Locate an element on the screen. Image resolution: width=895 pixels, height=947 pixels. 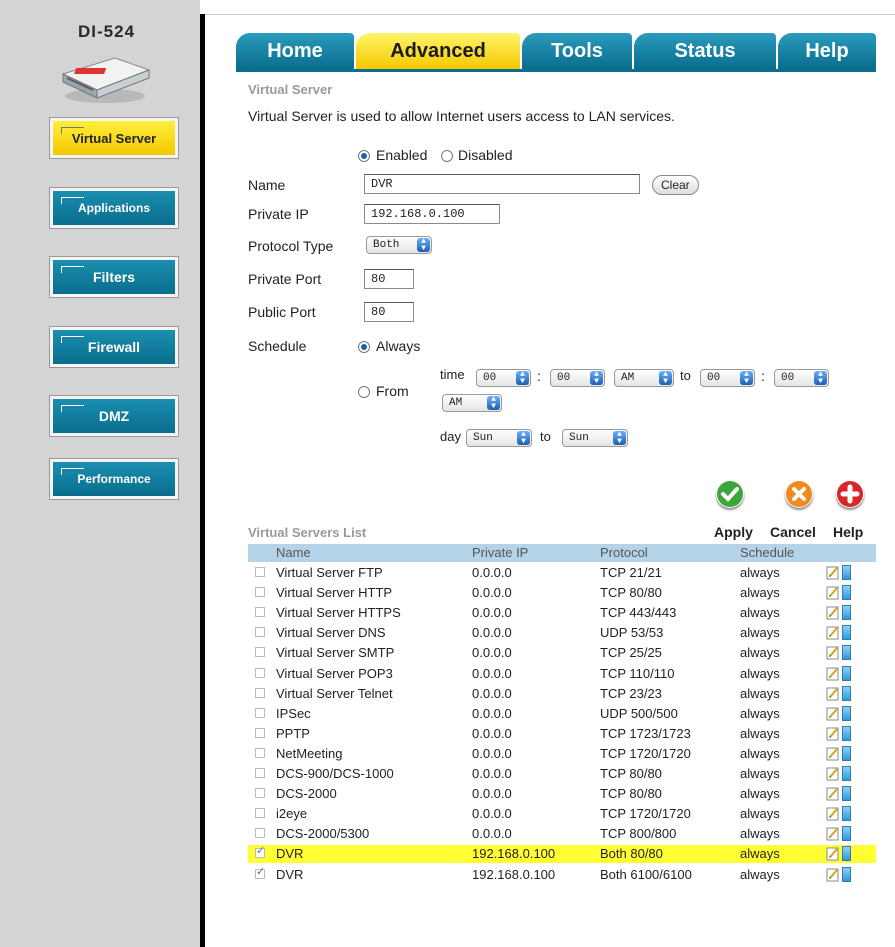
enabled-radio is located at coordinates (364, 156).